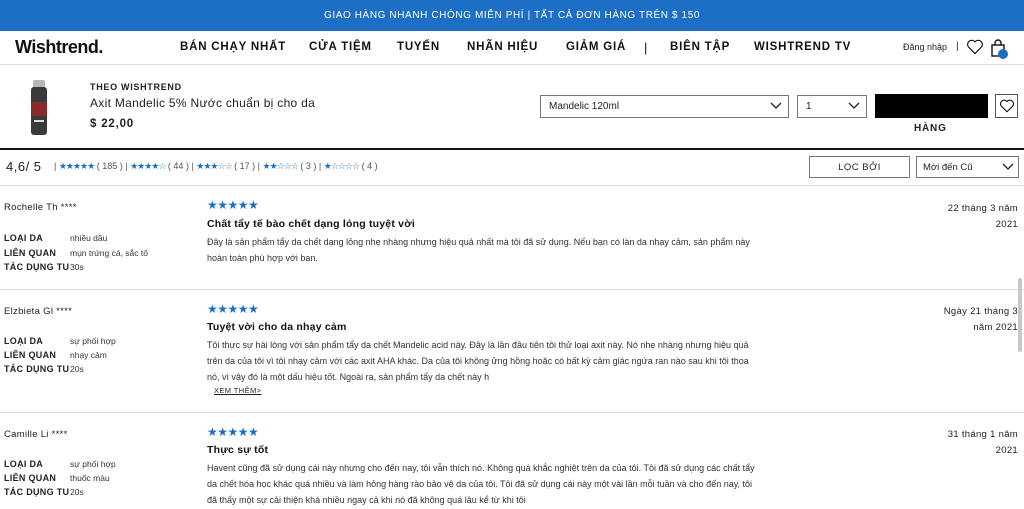 The width and height of the screenshot is (1024, 509). Describe the element at coordinates (832, 106) in the screenshot. I see `quantity-select: 1` at that location.